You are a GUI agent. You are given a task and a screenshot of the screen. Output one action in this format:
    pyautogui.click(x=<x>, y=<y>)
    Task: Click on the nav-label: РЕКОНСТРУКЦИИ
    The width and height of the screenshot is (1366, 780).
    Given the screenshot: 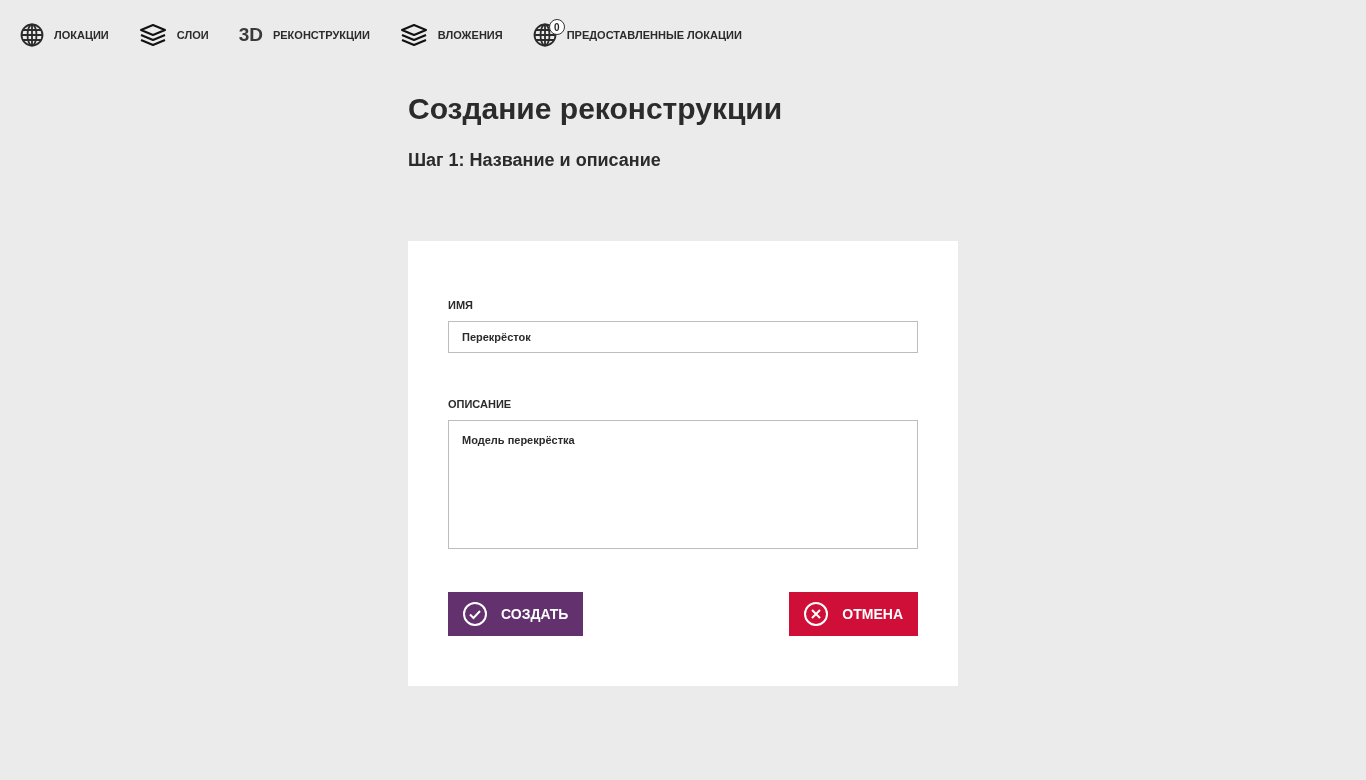 What is the action you would take?
    pyautogui.click(x=321, y=35)
    